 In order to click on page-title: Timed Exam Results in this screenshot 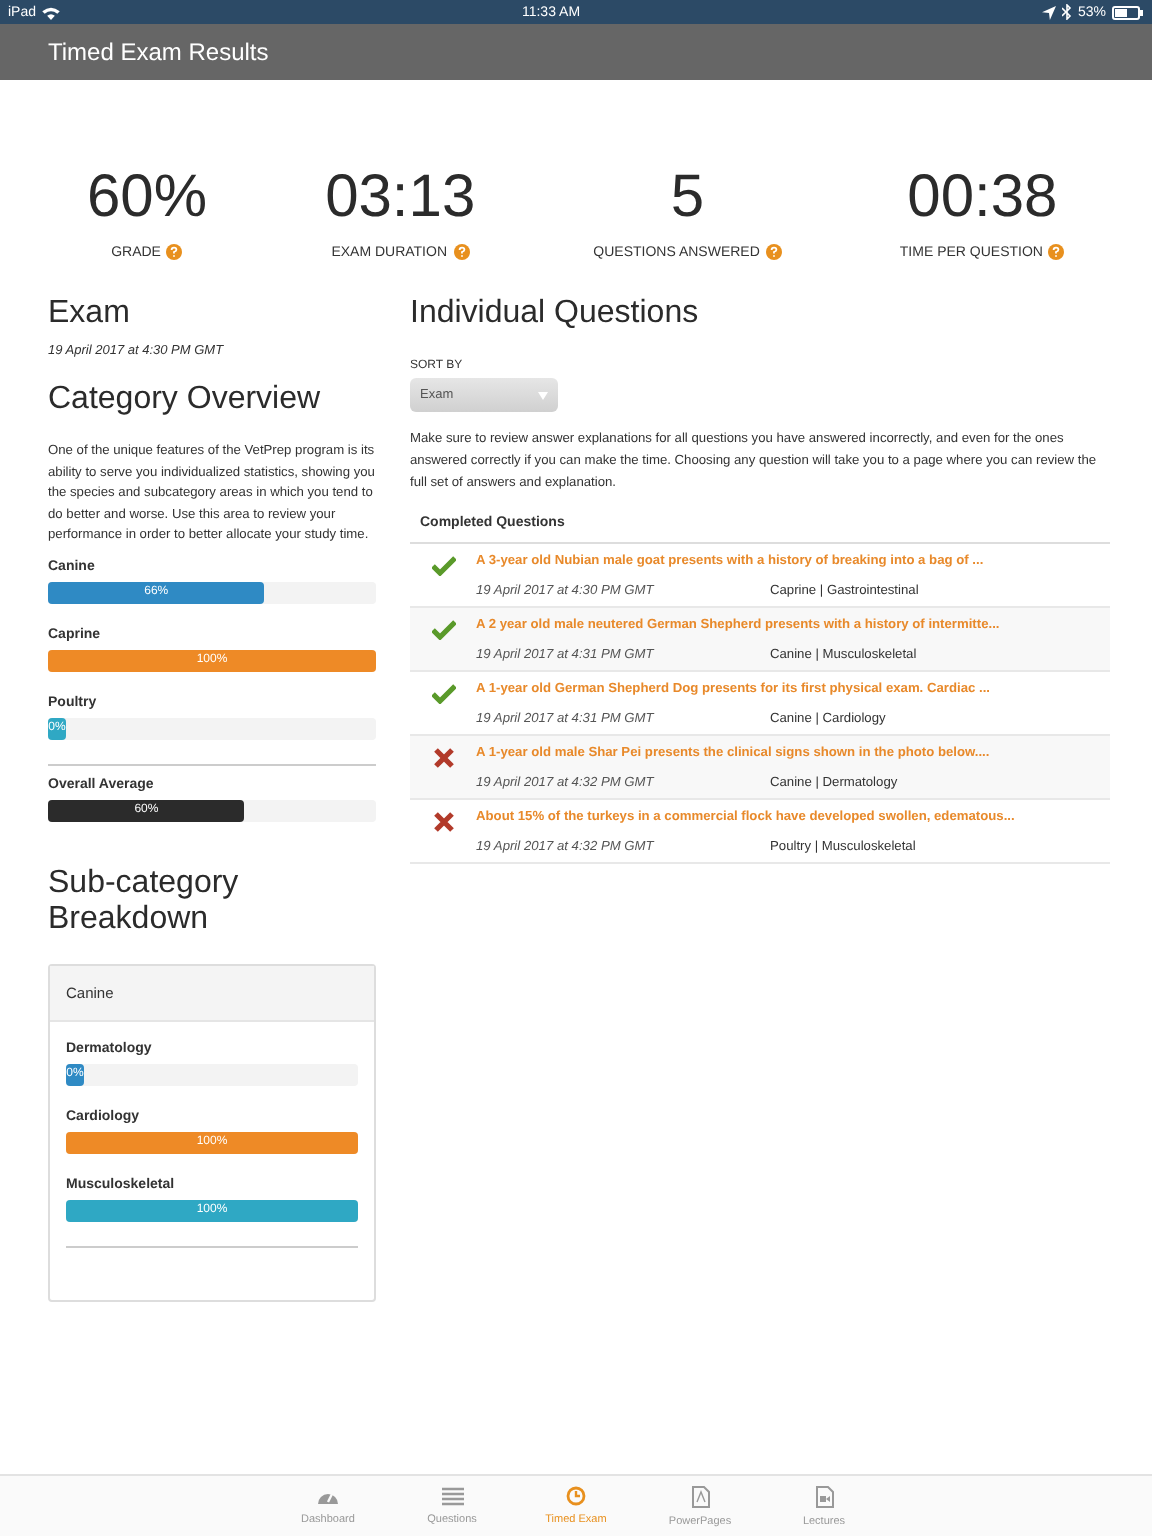, I will do `click(158, 52)`.